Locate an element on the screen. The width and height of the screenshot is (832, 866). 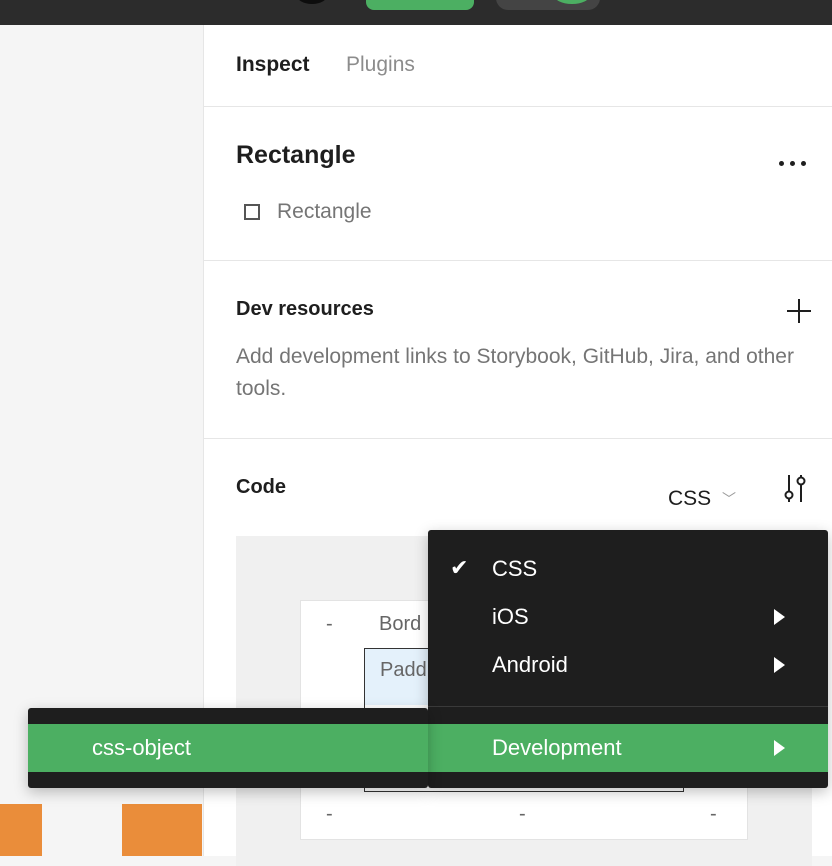
development-submenu: css-object is located at coordinates (228, 748).